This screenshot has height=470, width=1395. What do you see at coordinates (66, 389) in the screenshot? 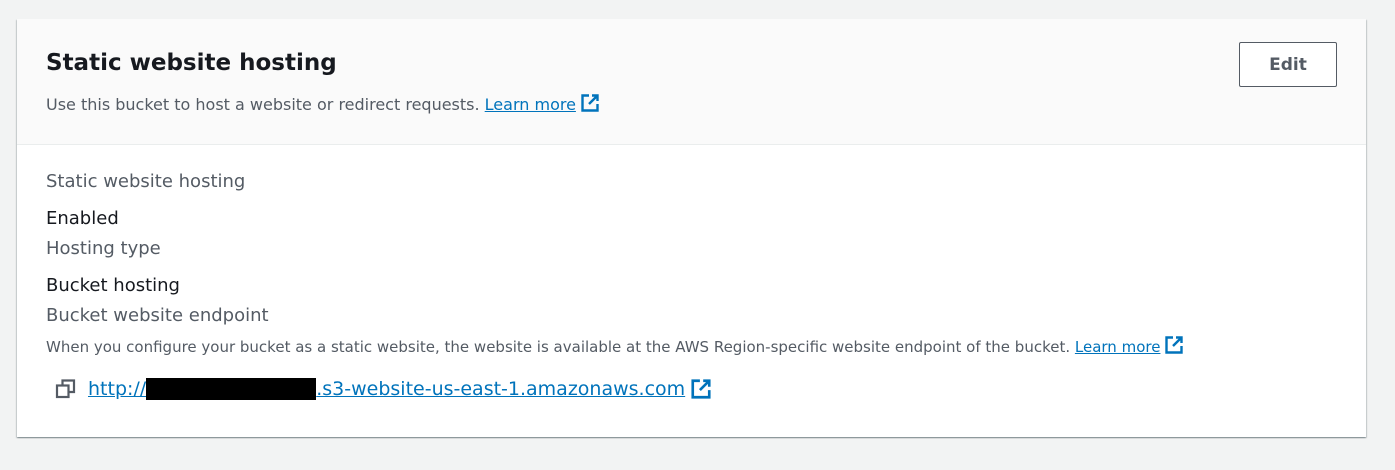
I see `copy-icon` at bounding box center [66, 389].